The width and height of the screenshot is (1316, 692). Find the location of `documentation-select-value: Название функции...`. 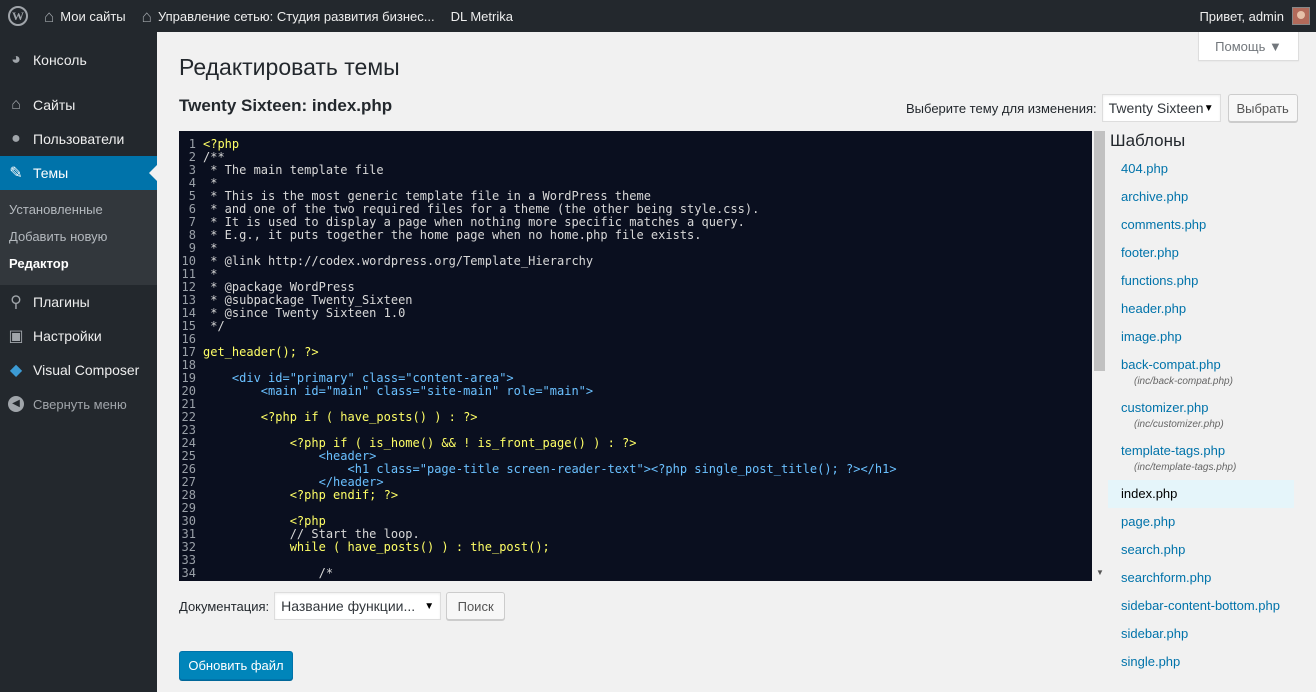

documentation-select-value: Название функции... is located at coordinates (348, 606).